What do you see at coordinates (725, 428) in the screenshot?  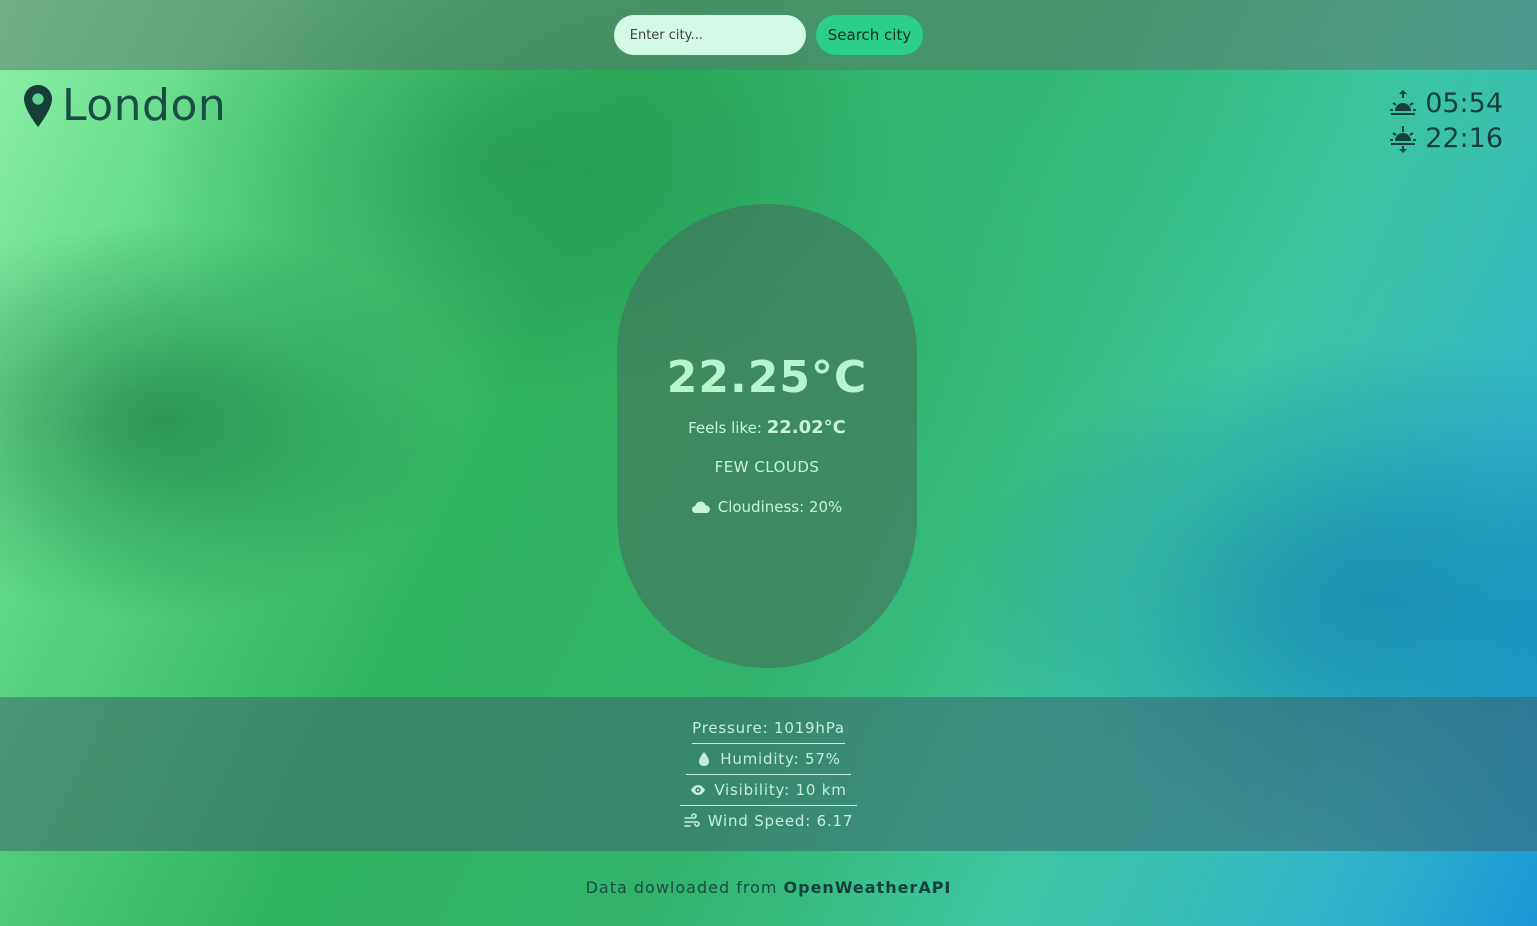 I see `feels-like-label: Feels like:` at bounding box center [725, 428].